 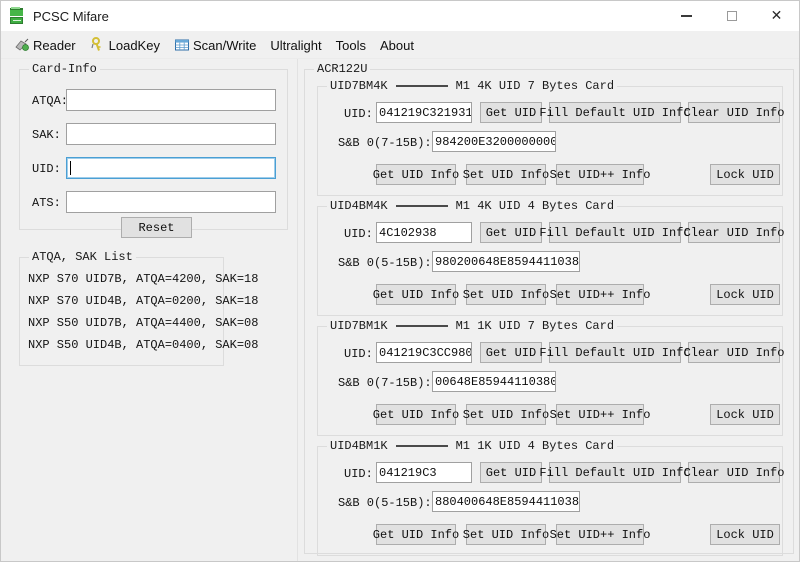 I want to click on menu-item-reader: Reader, so click(x=45, y=45).